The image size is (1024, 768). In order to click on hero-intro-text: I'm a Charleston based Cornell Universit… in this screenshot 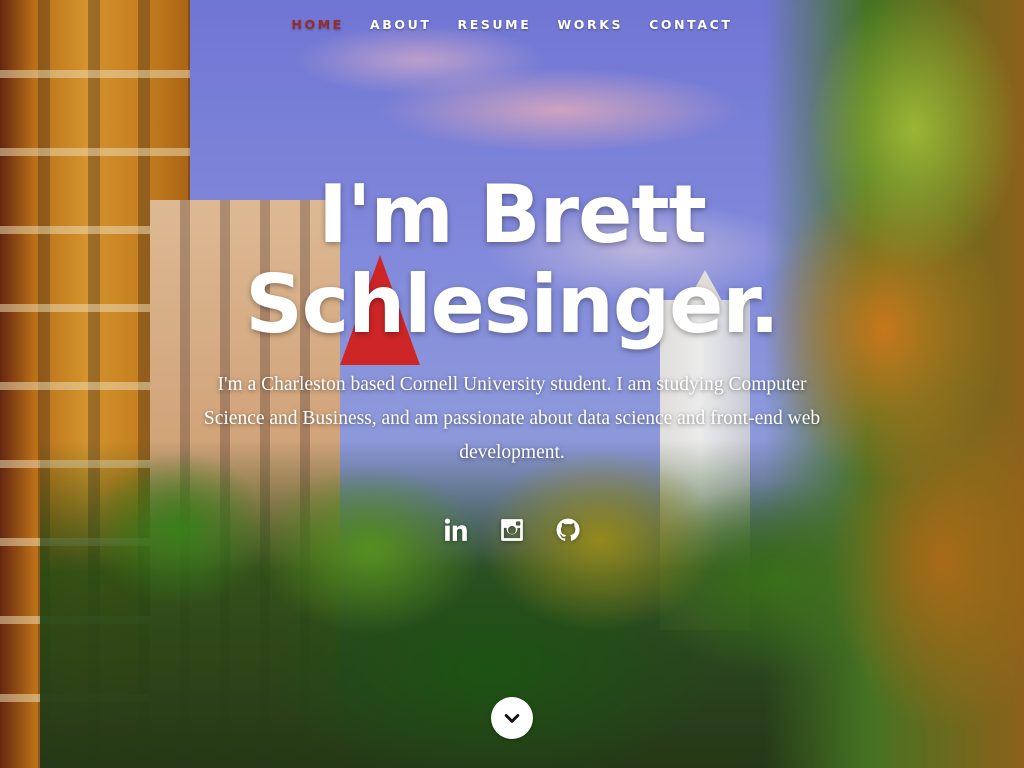, I will do `click(512, 418)`.